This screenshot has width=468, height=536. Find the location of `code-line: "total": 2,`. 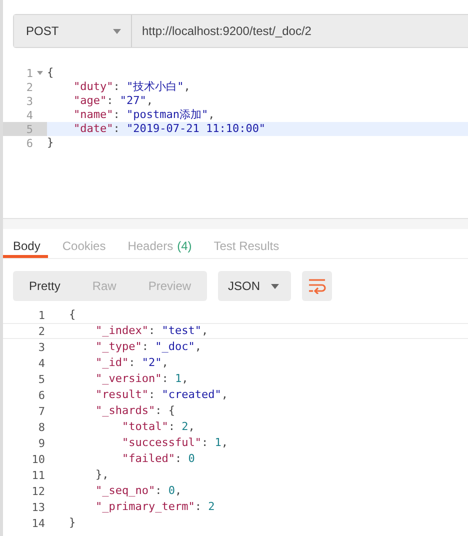

code-line: "total": 2, is located at coordinates (157, 427).